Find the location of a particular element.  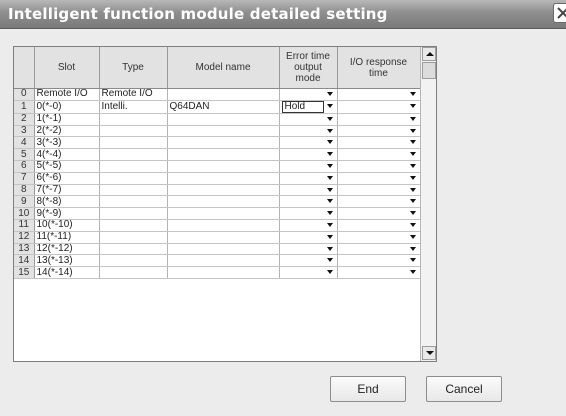

table-row: 1 0(*-0) Intelli. Q64DAN Hold is located at coordinates (217, 107).